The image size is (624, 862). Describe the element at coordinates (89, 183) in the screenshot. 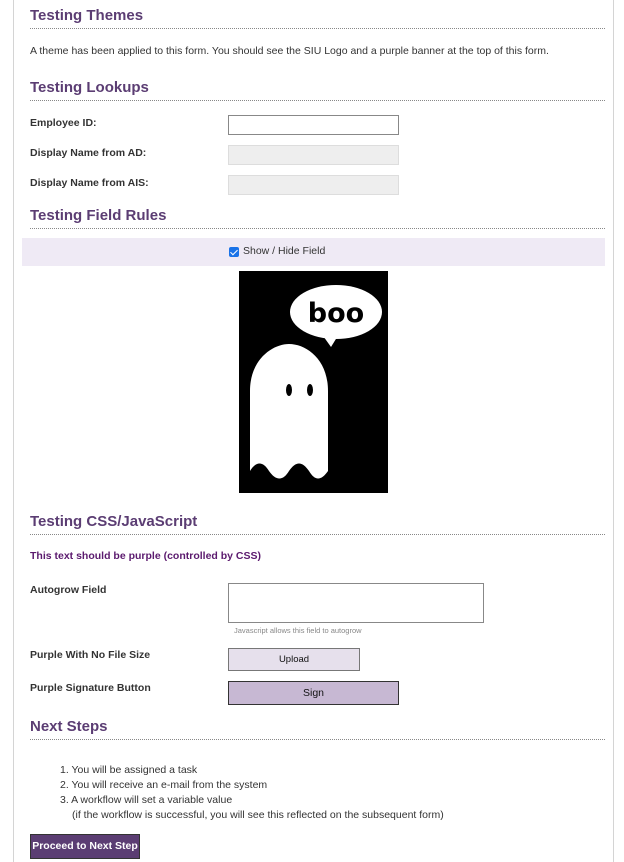

I see `display-name-ais-label: Display Name from AIS:` at that location.